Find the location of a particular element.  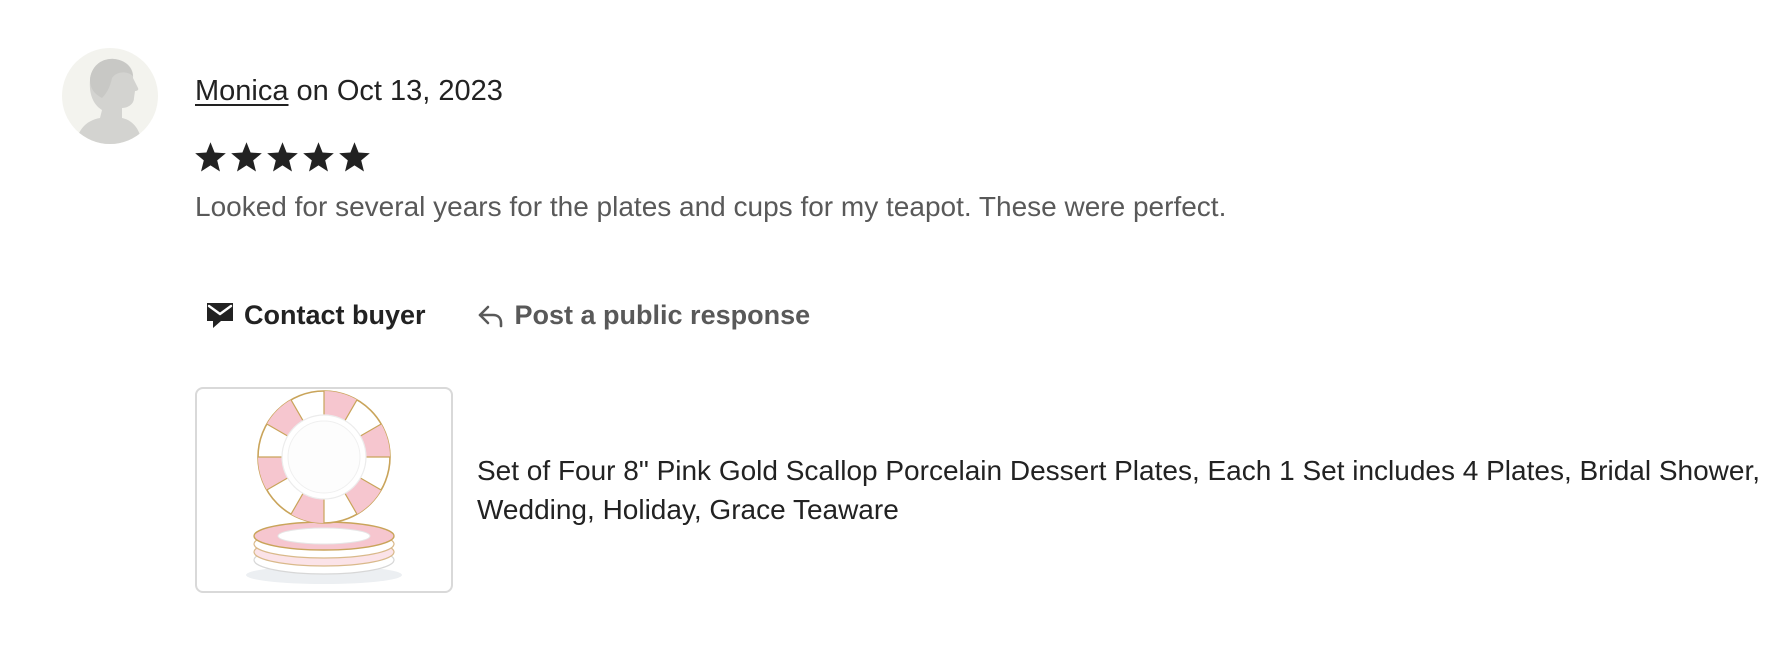

post-public-response-button: Post a public response is located at coordinates (643, 315).